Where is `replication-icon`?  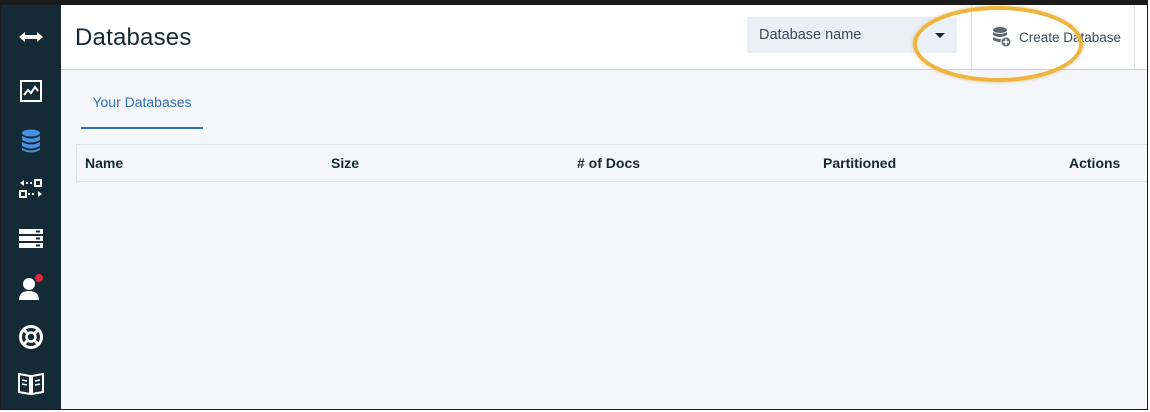
replication-icon is located at coordinates (30, 188).